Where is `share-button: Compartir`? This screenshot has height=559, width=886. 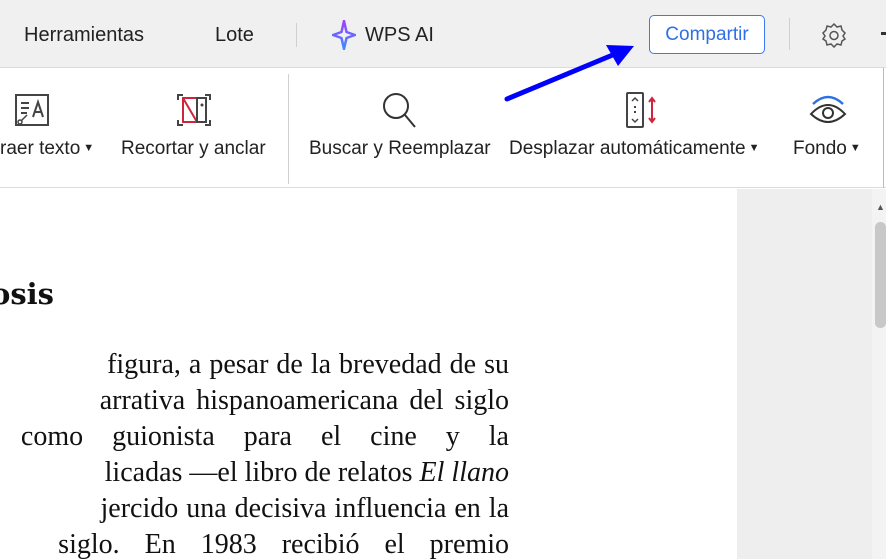
share-button: Compartir is located at coordinates (707, 34).